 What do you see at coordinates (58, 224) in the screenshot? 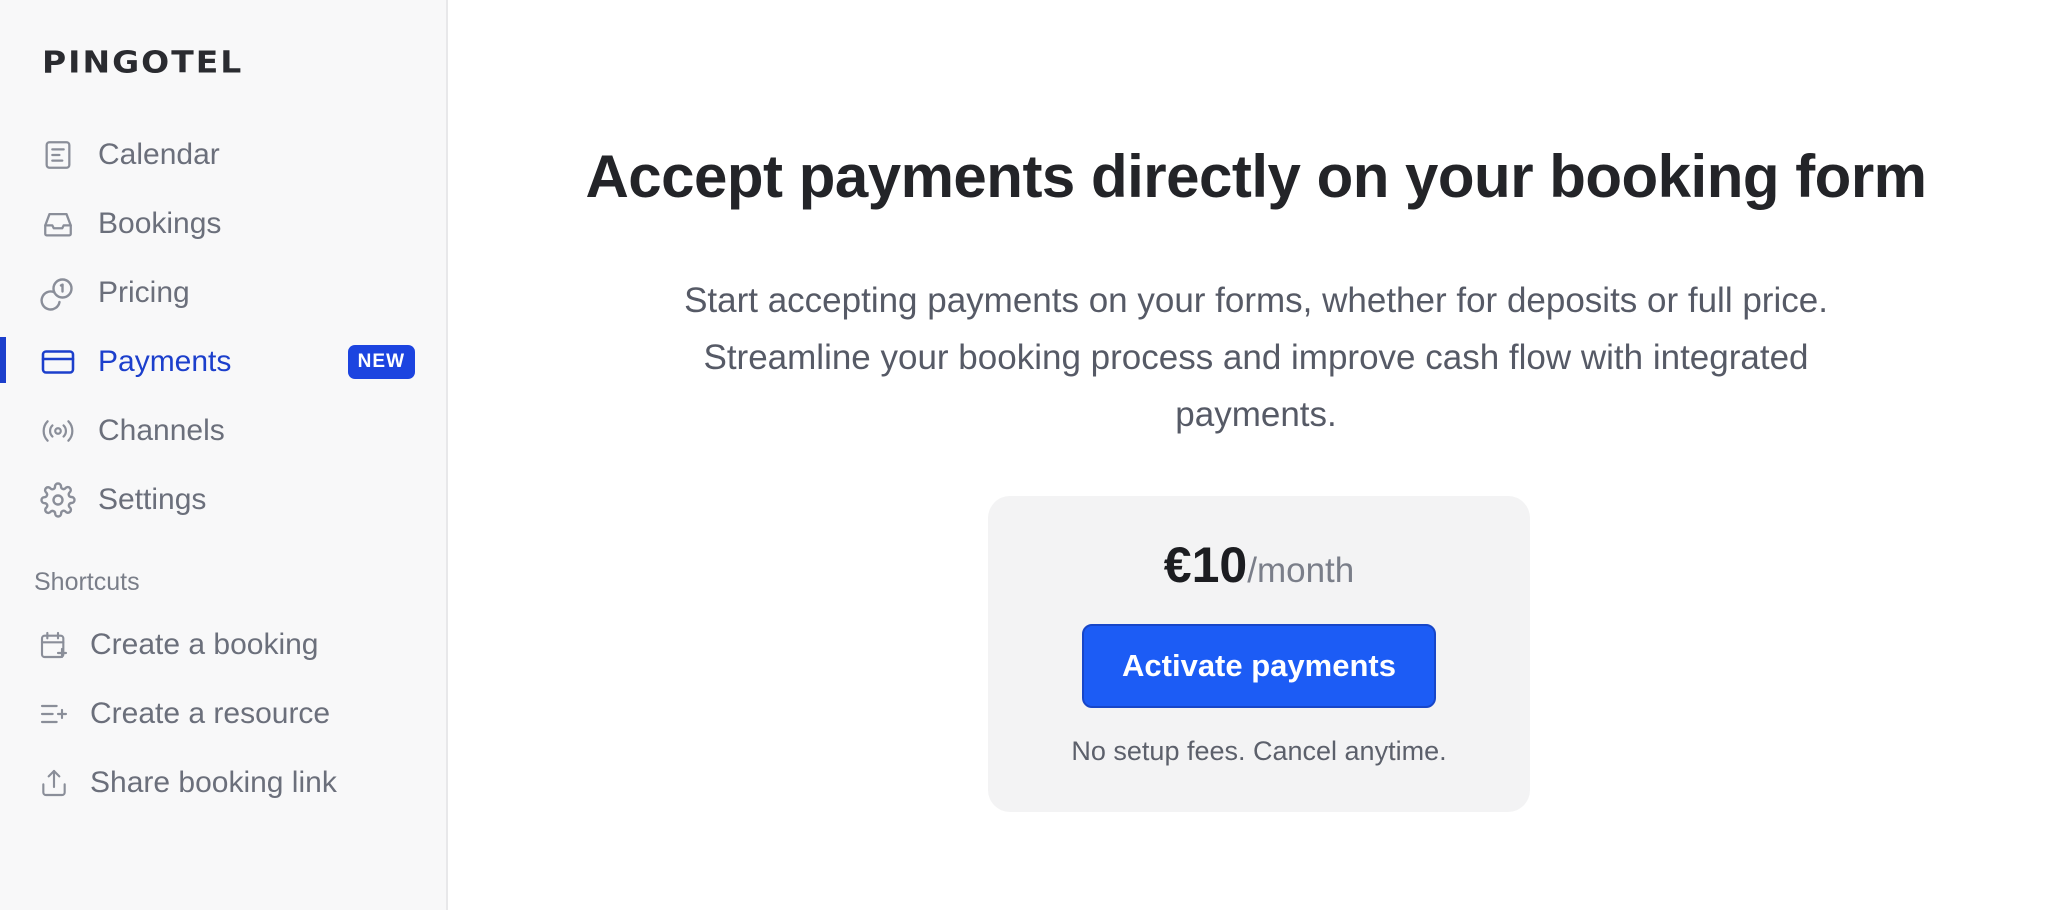
I see `inbox-icon` at bounding box center [58, 224].